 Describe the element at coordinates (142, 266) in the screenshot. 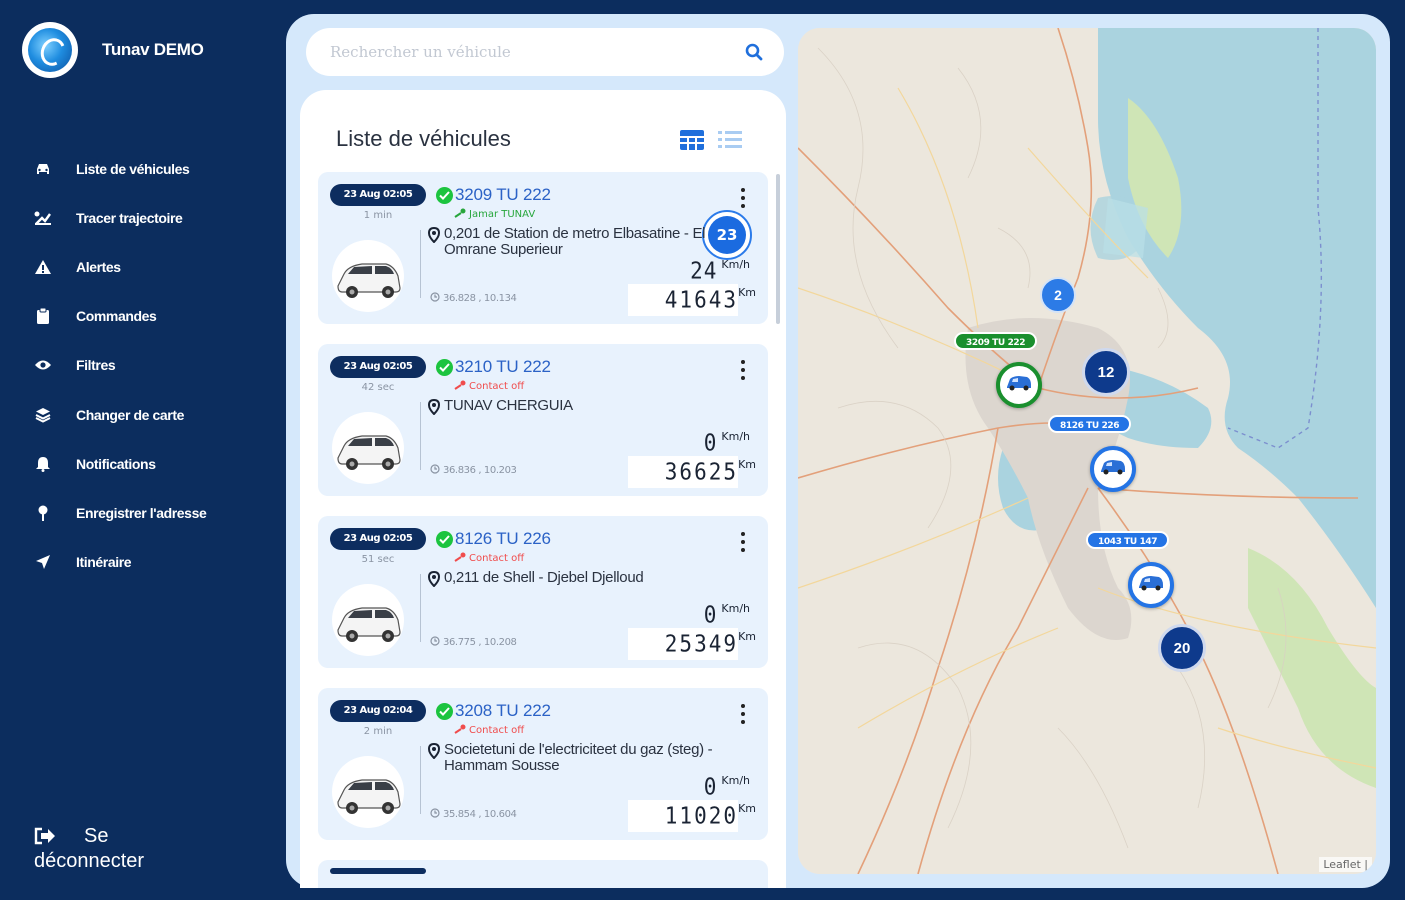

I see `sidebar-item-alerts: Alertes` at that location.